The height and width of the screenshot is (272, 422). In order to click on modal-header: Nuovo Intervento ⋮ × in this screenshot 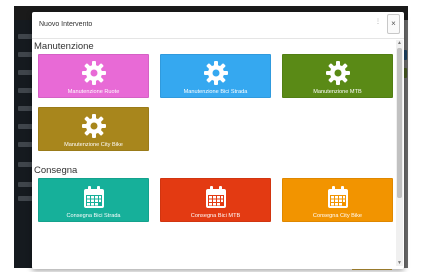, I will do `click(218, 25)`.